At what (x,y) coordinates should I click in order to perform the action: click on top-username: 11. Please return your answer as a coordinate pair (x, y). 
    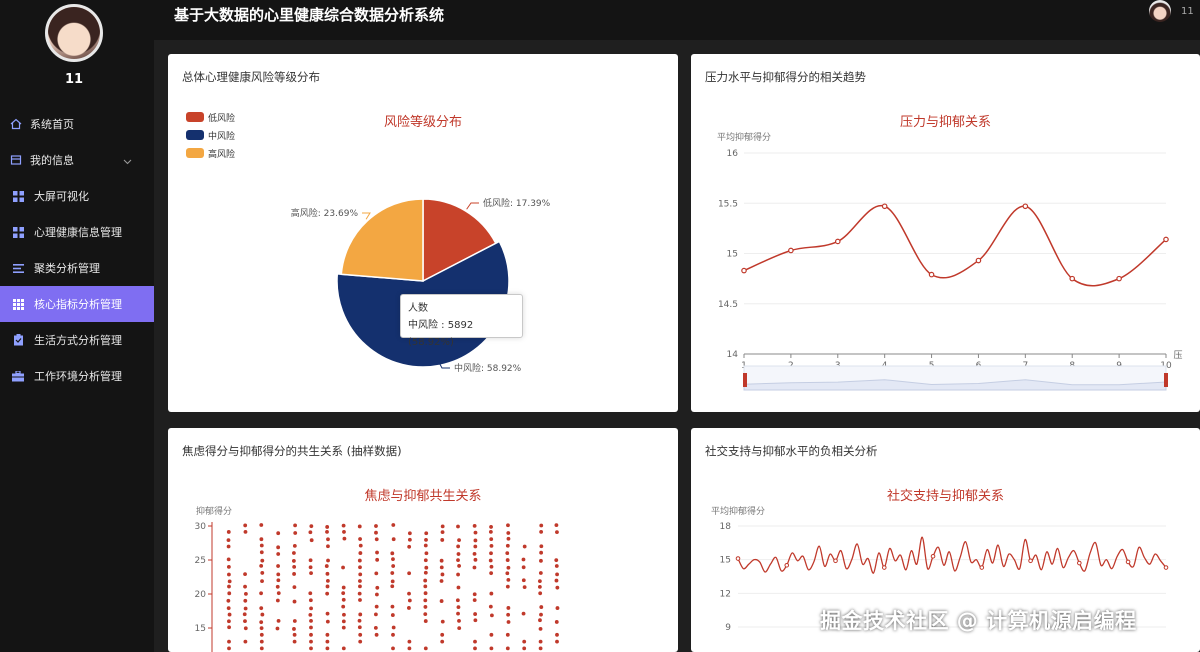
    Looking at the image, I should click on (1187, 11).